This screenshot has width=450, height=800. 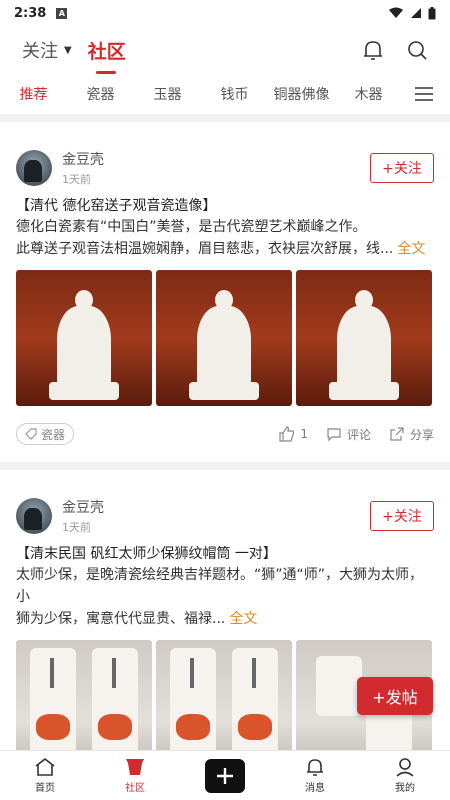 What do you see at coordinates (33, 94) in the screenshot?
I see `category-tab-recommend: 推荐` at bounding box center [33, 94].